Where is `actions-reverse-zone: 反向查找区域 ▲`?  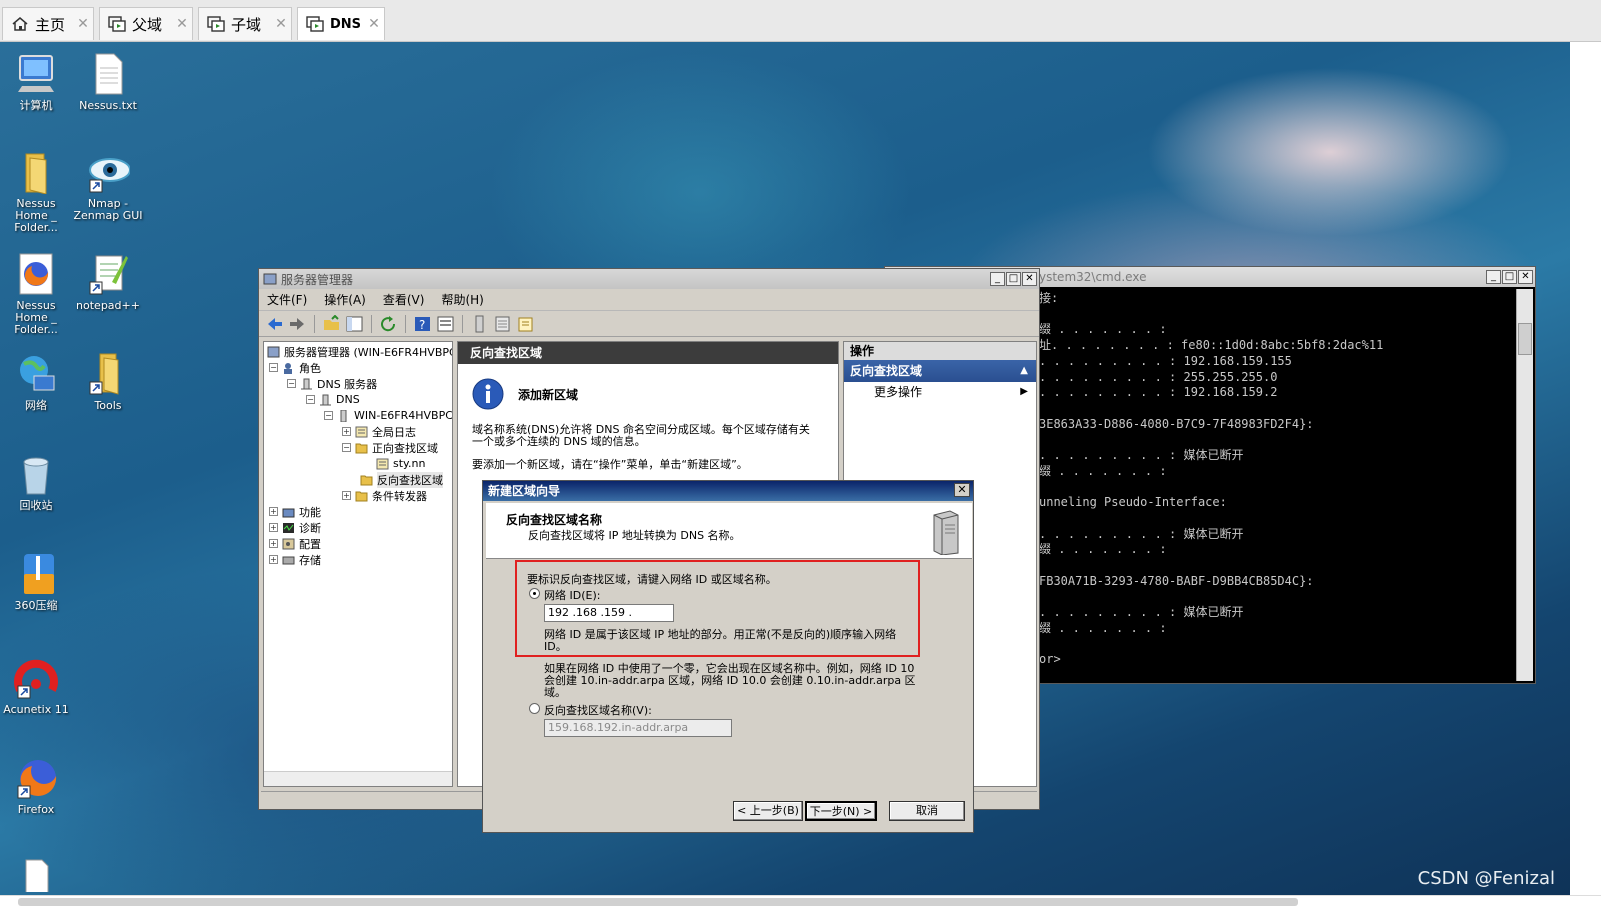 actions-reverse-zone: 反向查找区域 ▲ is located at coordinates (940, 371).